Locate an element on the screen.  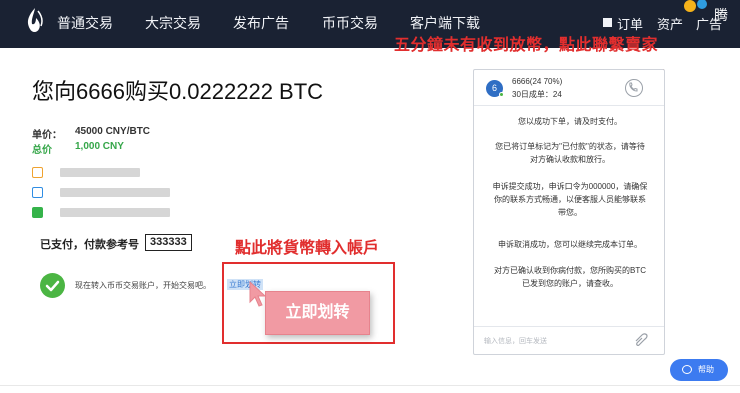
chat-message: 对方已确认收到你病付款，您所购买的BTC已发到您的账户，请查收。 is located at coordinates (570, 277).